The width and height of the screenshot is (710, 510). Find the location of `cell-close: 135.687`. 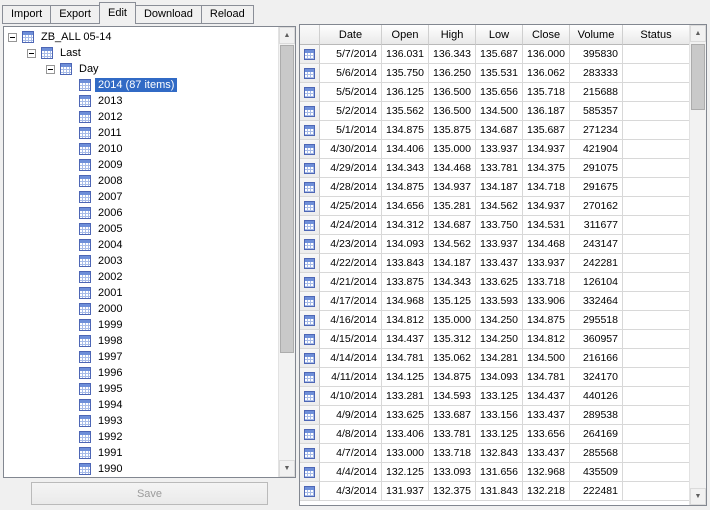

cell-close: 135.687 is located at coordinates (546, 130).